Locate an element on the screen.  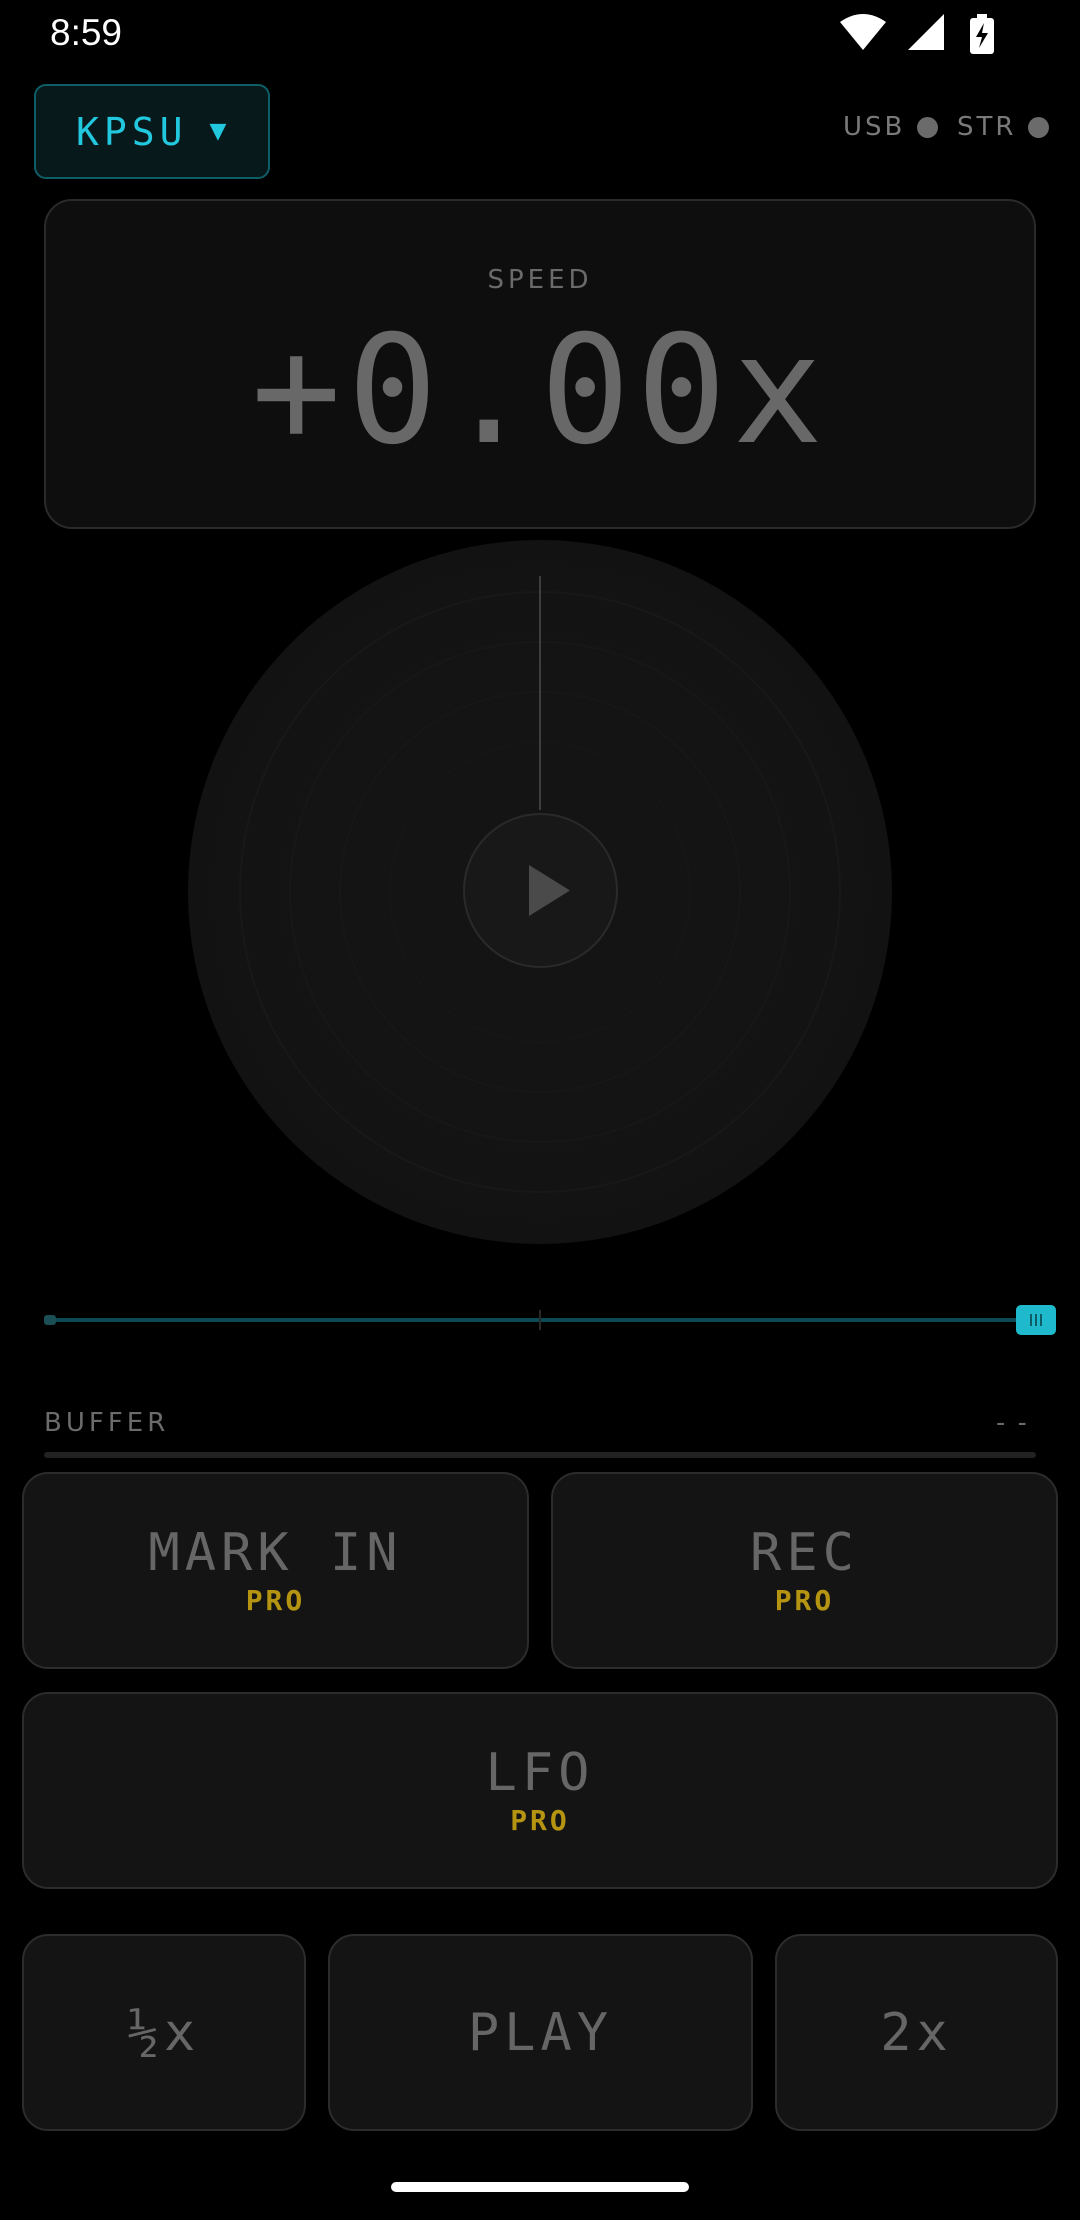
play-icon is located at coordinates (549, 890).